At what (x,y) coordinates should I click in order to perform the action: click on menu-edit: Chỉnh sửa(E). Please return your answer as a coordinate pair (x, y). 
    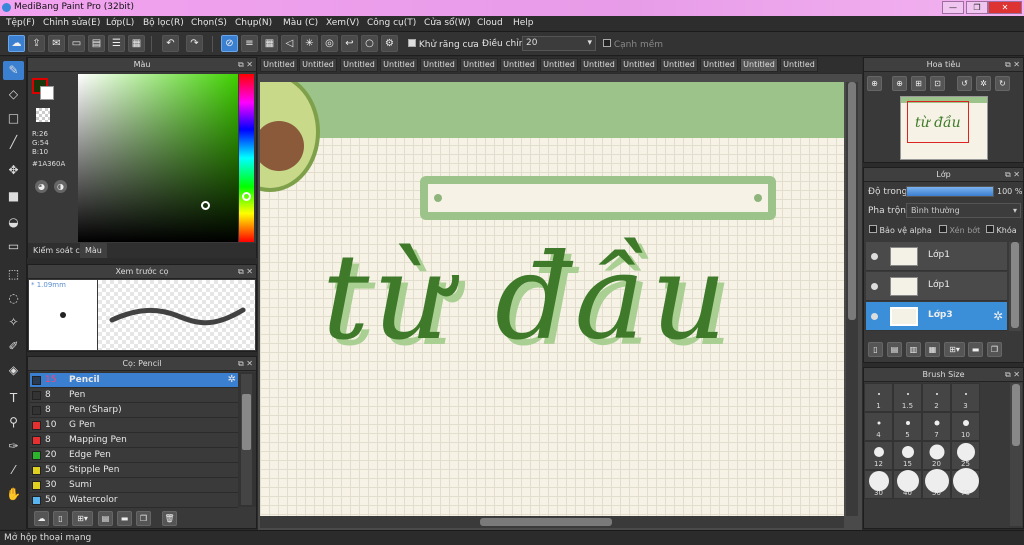
    Looking at the image, I should click on (71, 23).